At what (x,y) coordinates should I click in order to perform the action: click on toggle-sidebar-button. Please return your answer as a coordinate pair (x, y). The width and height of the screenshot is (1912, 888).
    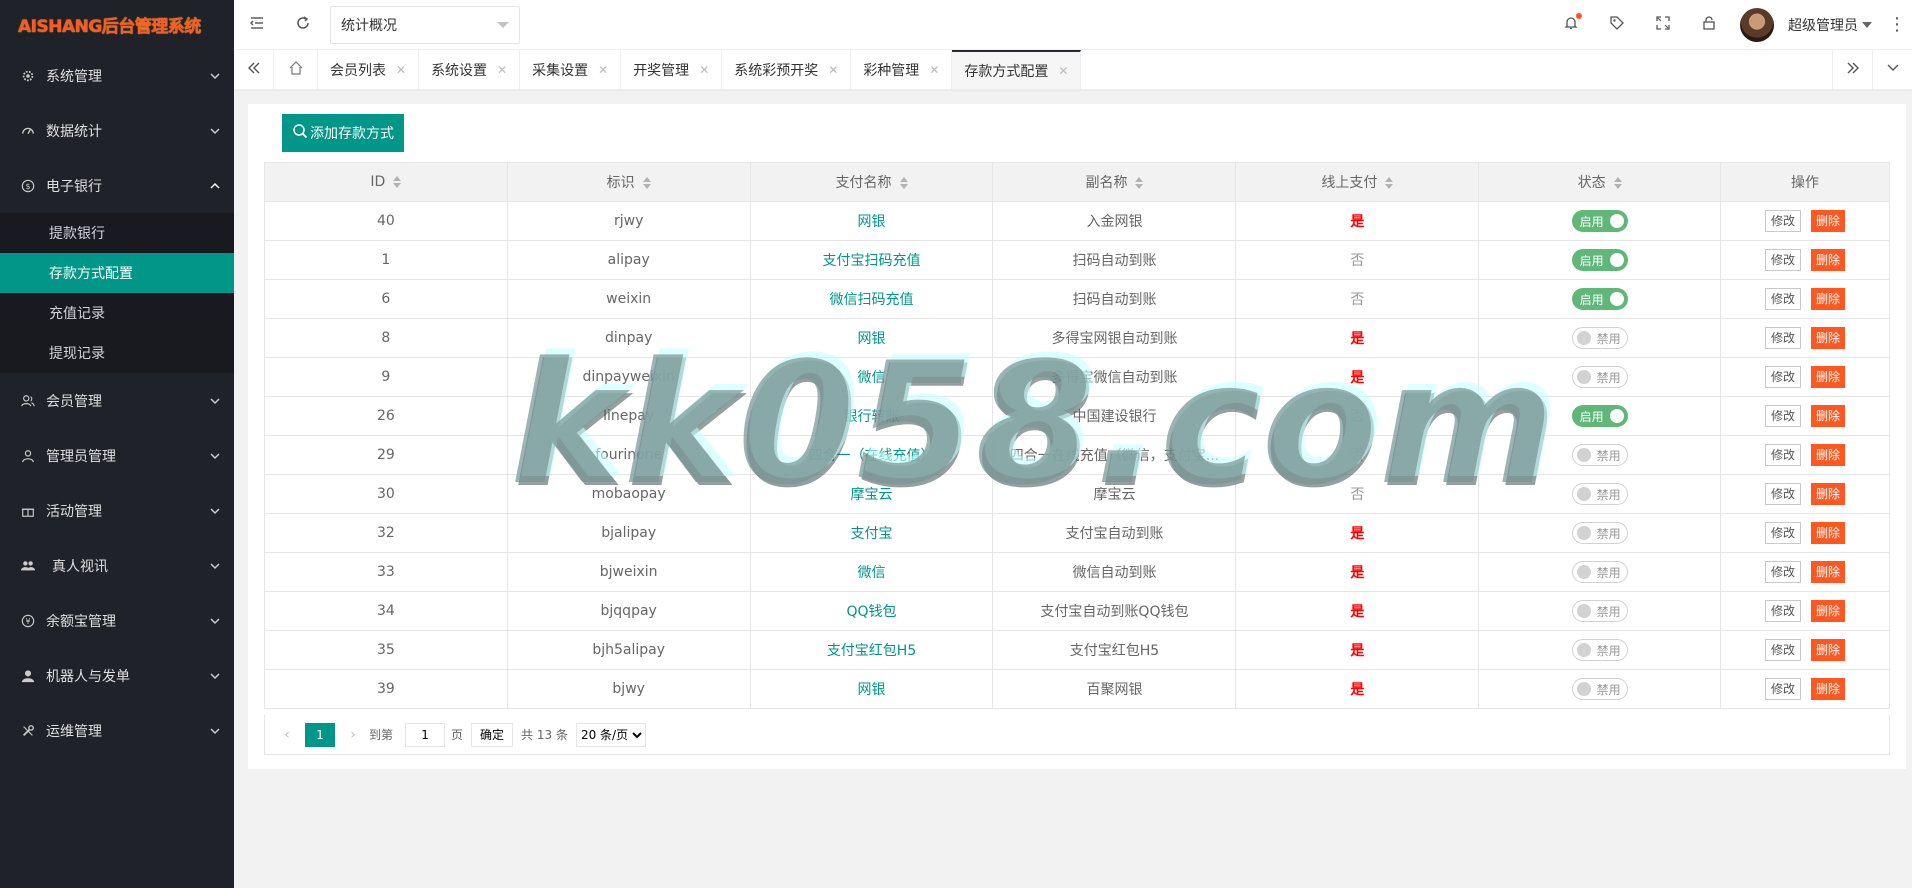
    Looking at the image, I should click on (257, 25).